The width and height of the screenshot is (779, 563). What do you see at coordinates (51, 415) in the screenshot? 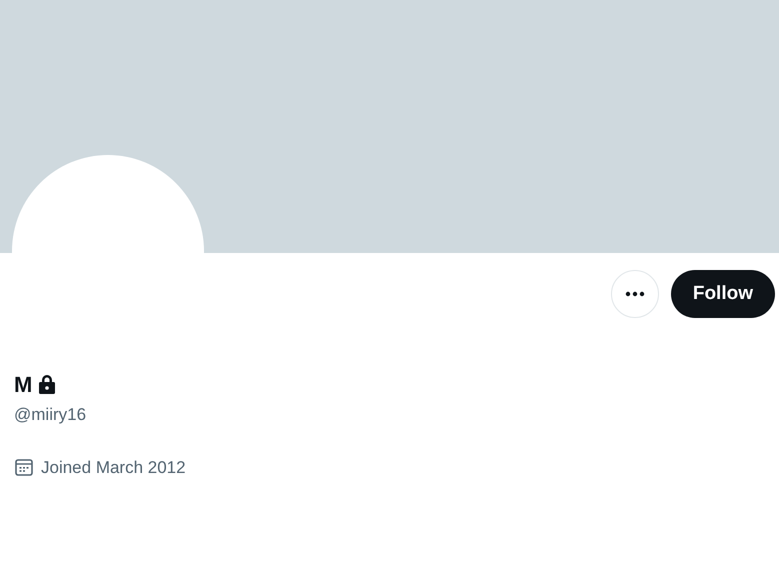
I see `username: @miiry16` at bounding box center [51, 415].